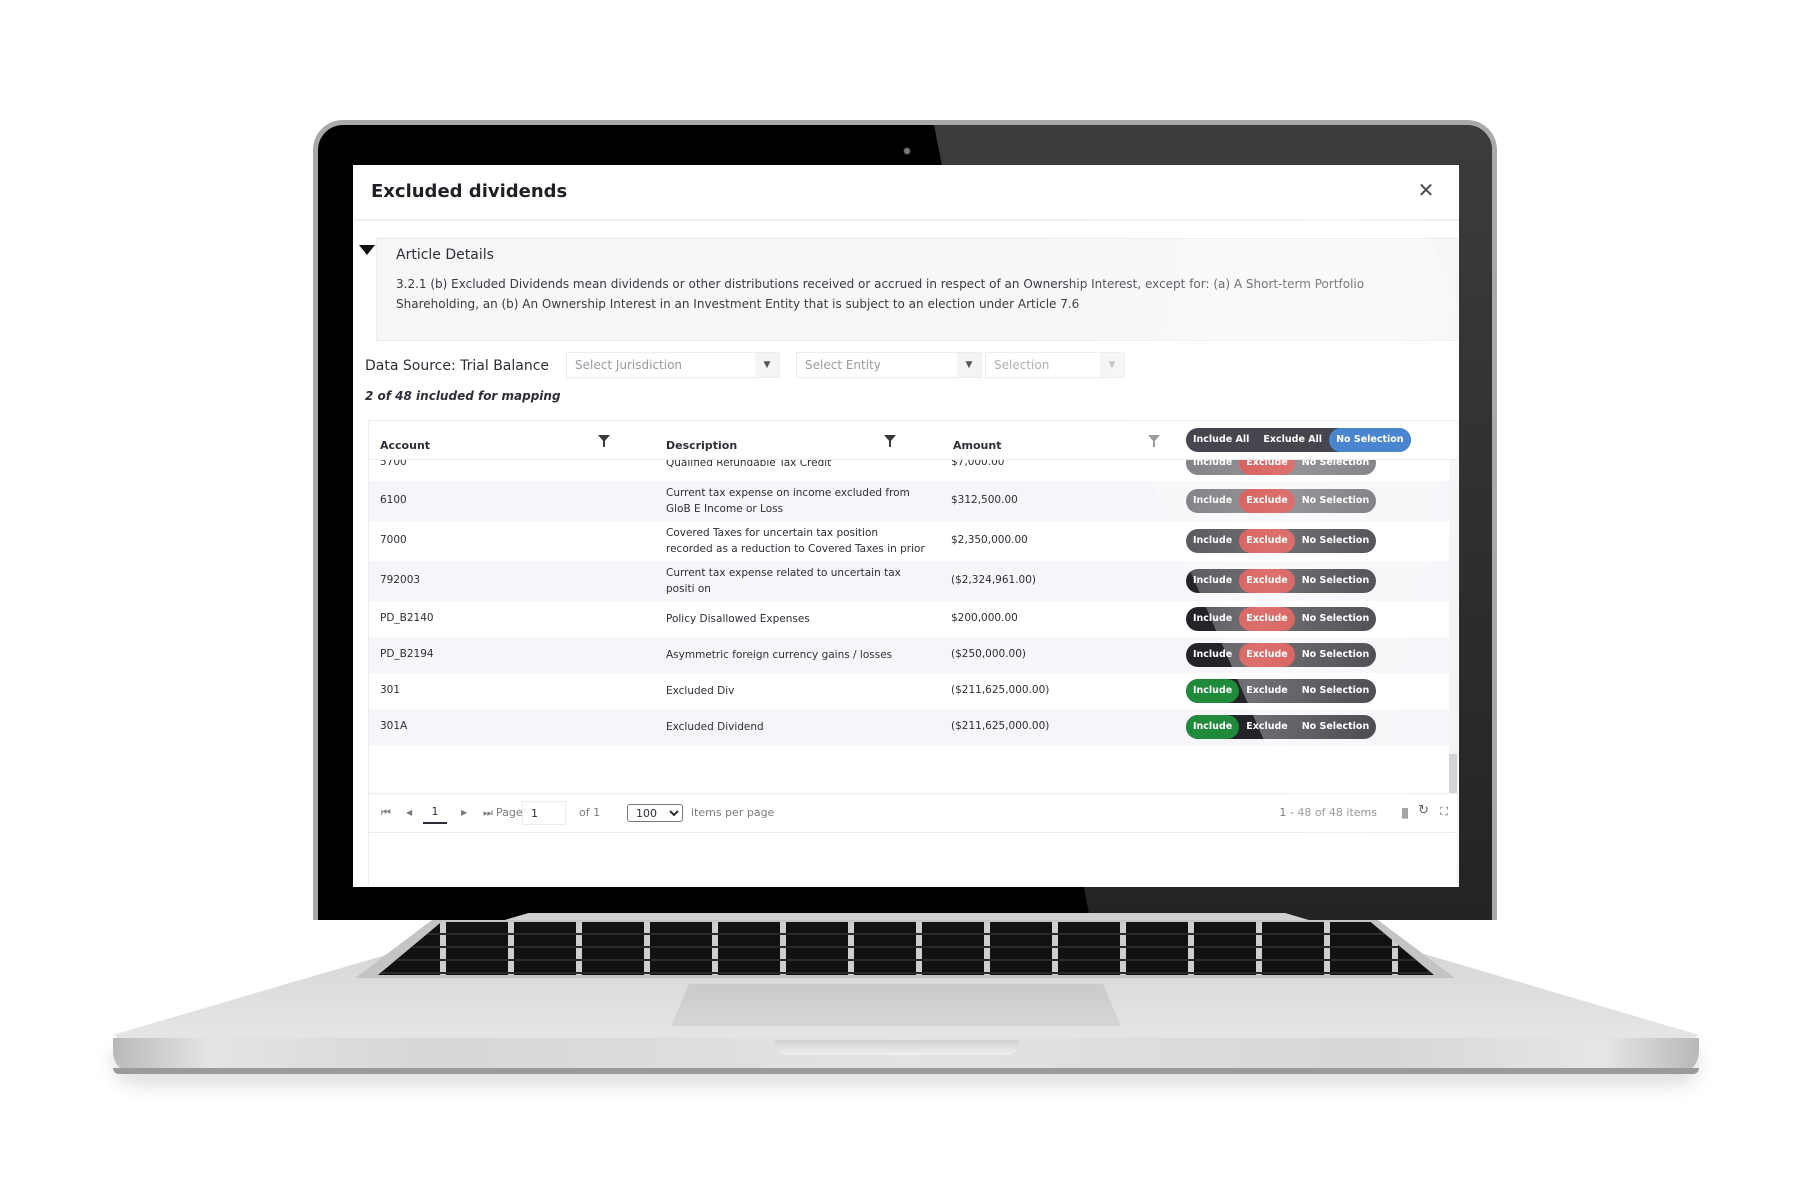 This screenshot has height=1200, width=1800. I want to click on account-cell: 301A, so click(394, 726).